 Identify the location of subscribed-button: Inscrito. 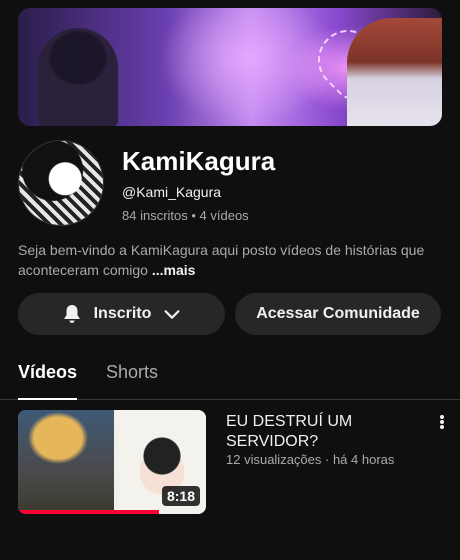
(121, 314).